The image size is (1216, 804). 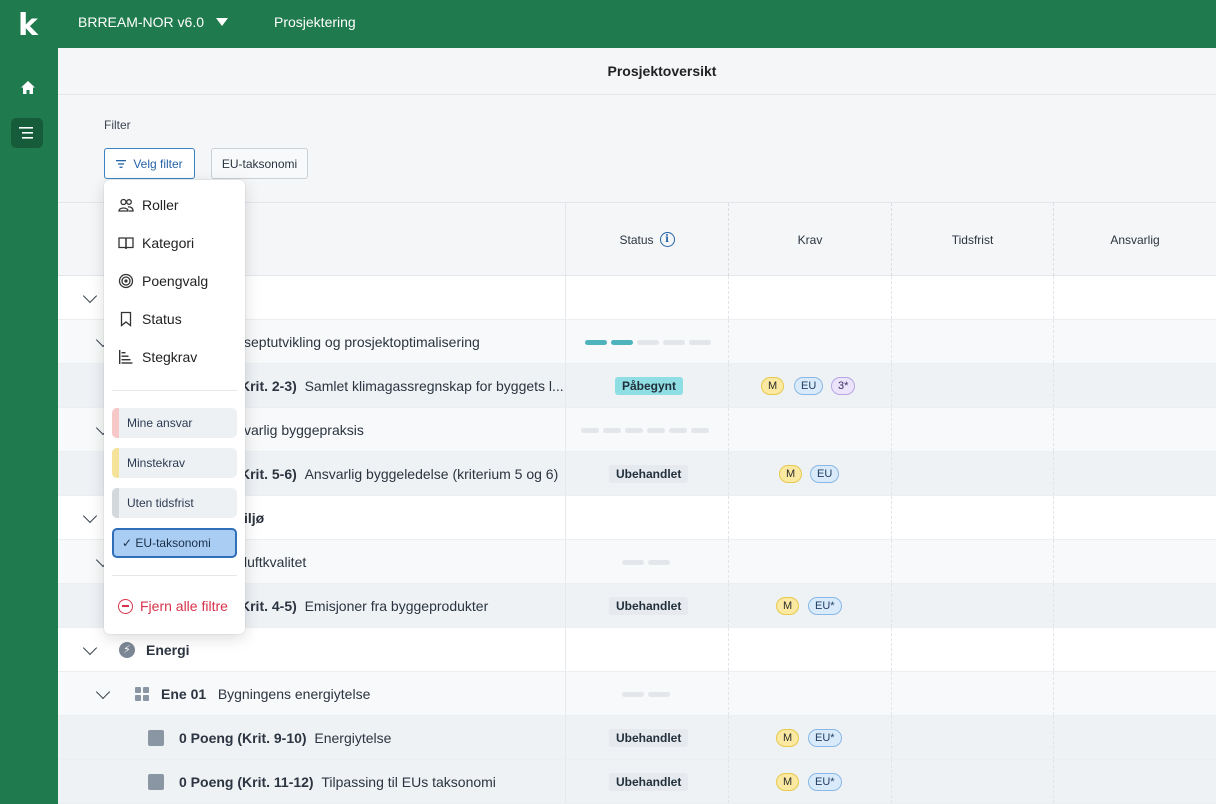 I want to click on row-title: septutvikling og prosjektoptimalisering, so click(x=362, y=342).